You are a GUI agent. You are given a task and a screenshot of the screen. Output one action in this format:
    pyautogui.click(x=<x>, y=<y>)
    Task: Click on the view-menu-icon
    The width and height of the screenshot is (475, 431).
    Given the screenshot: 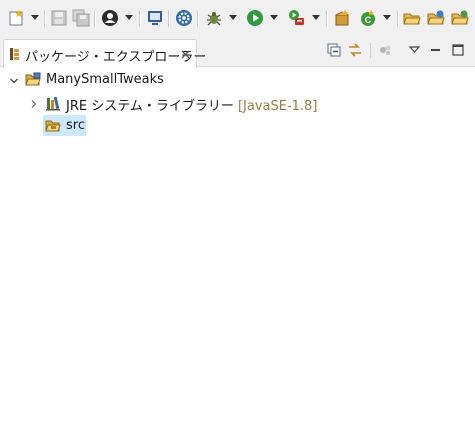 What is the action you would take?
    pyautogui.click(x=415, y=50)
    